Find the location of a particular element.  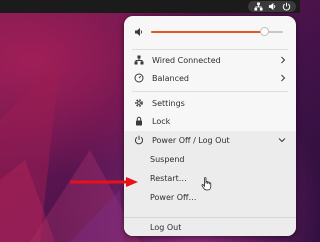

power-mode-item: Balanced is located at coordinates (210, 78).